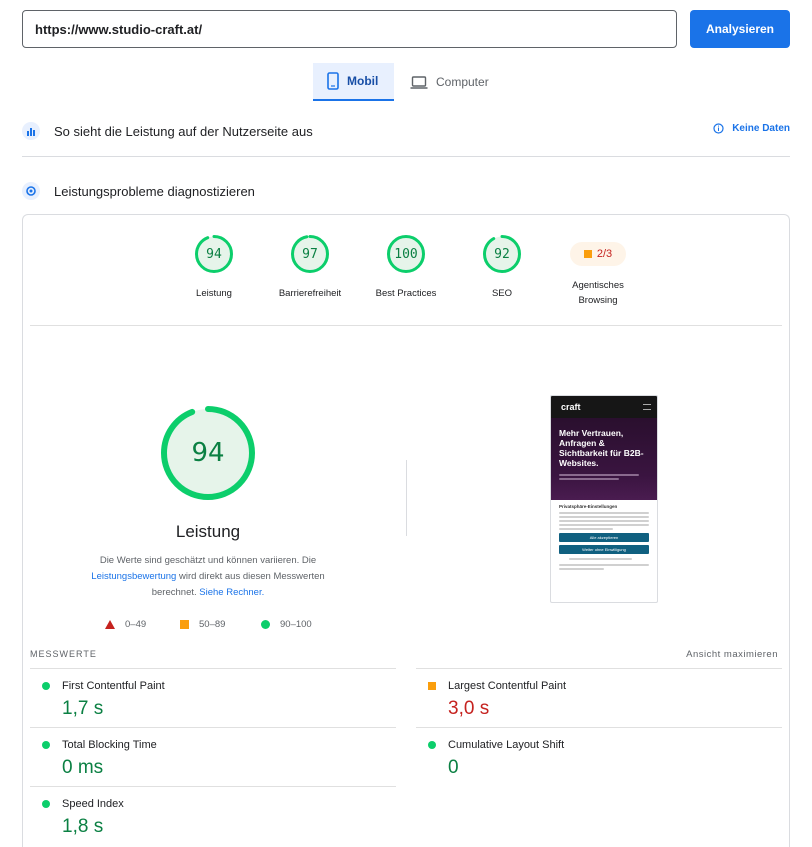 The image size is (812, 847). I want to click on gauge-label: SEO, so click(502, 293).